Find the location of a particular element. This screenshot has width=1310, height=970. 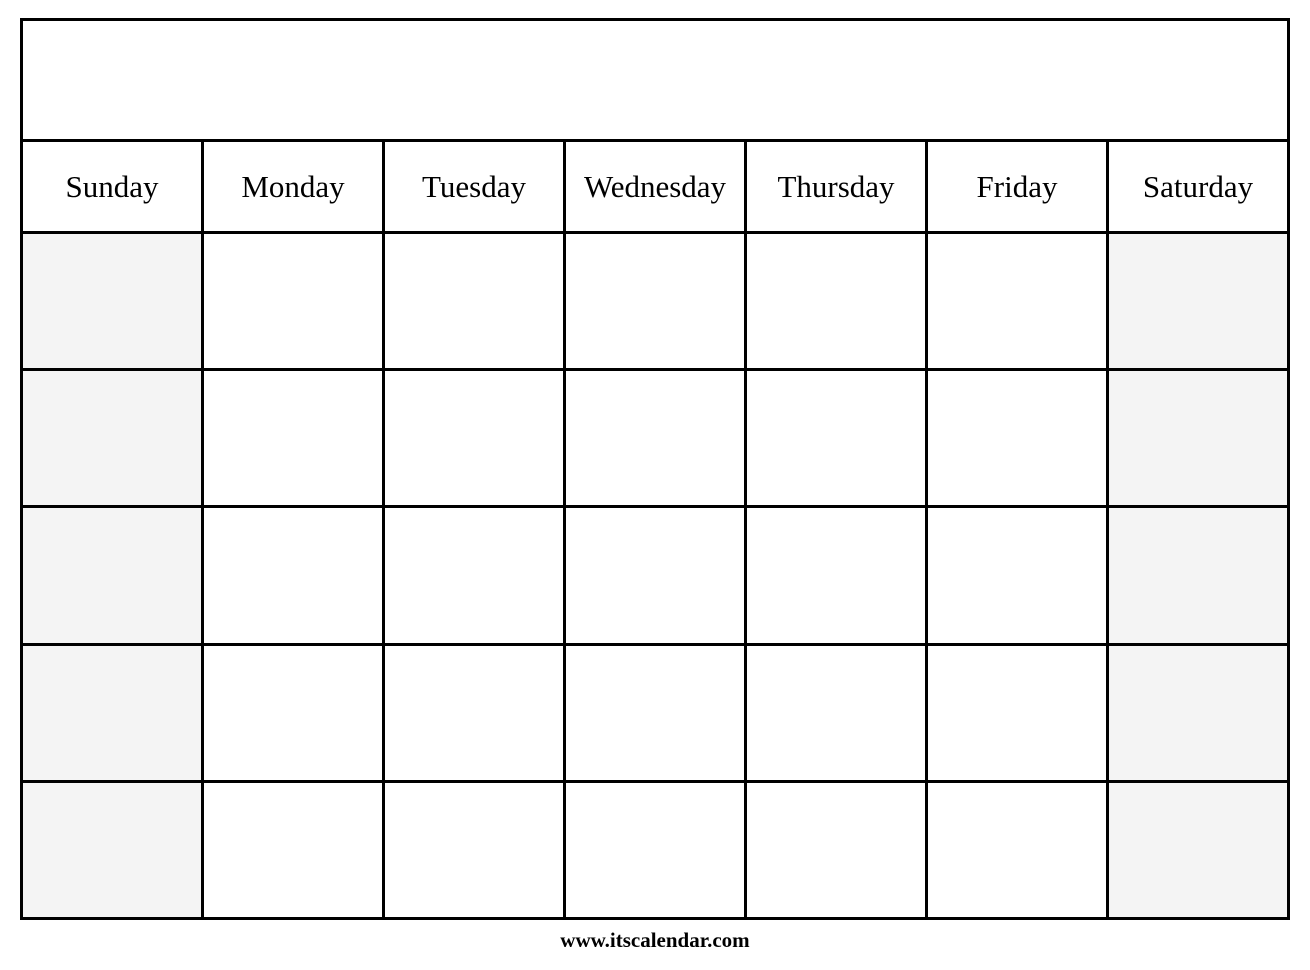

weekday-label: Friday is located at coordinates (1017, 186).